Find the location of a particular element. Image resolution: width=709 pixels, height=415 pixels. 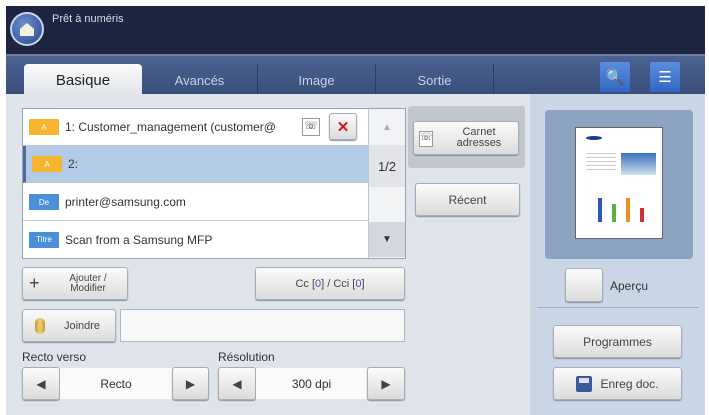

attach-button: Joindre is located at coordinates (69, 325).